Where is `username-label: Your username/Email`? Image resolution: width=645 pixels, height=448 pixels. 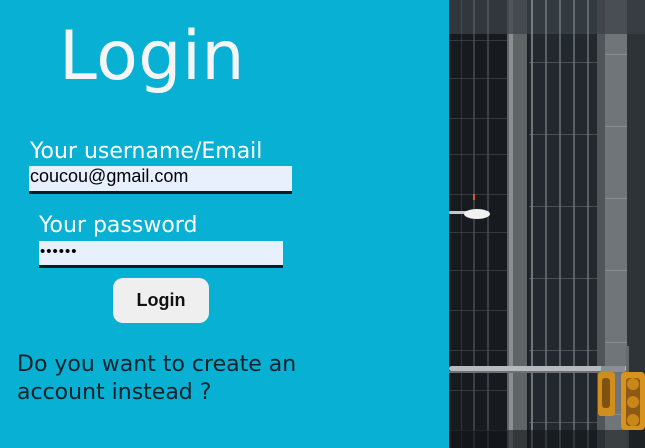 username-label: Your username/Email is located at coordinates (146, 151).